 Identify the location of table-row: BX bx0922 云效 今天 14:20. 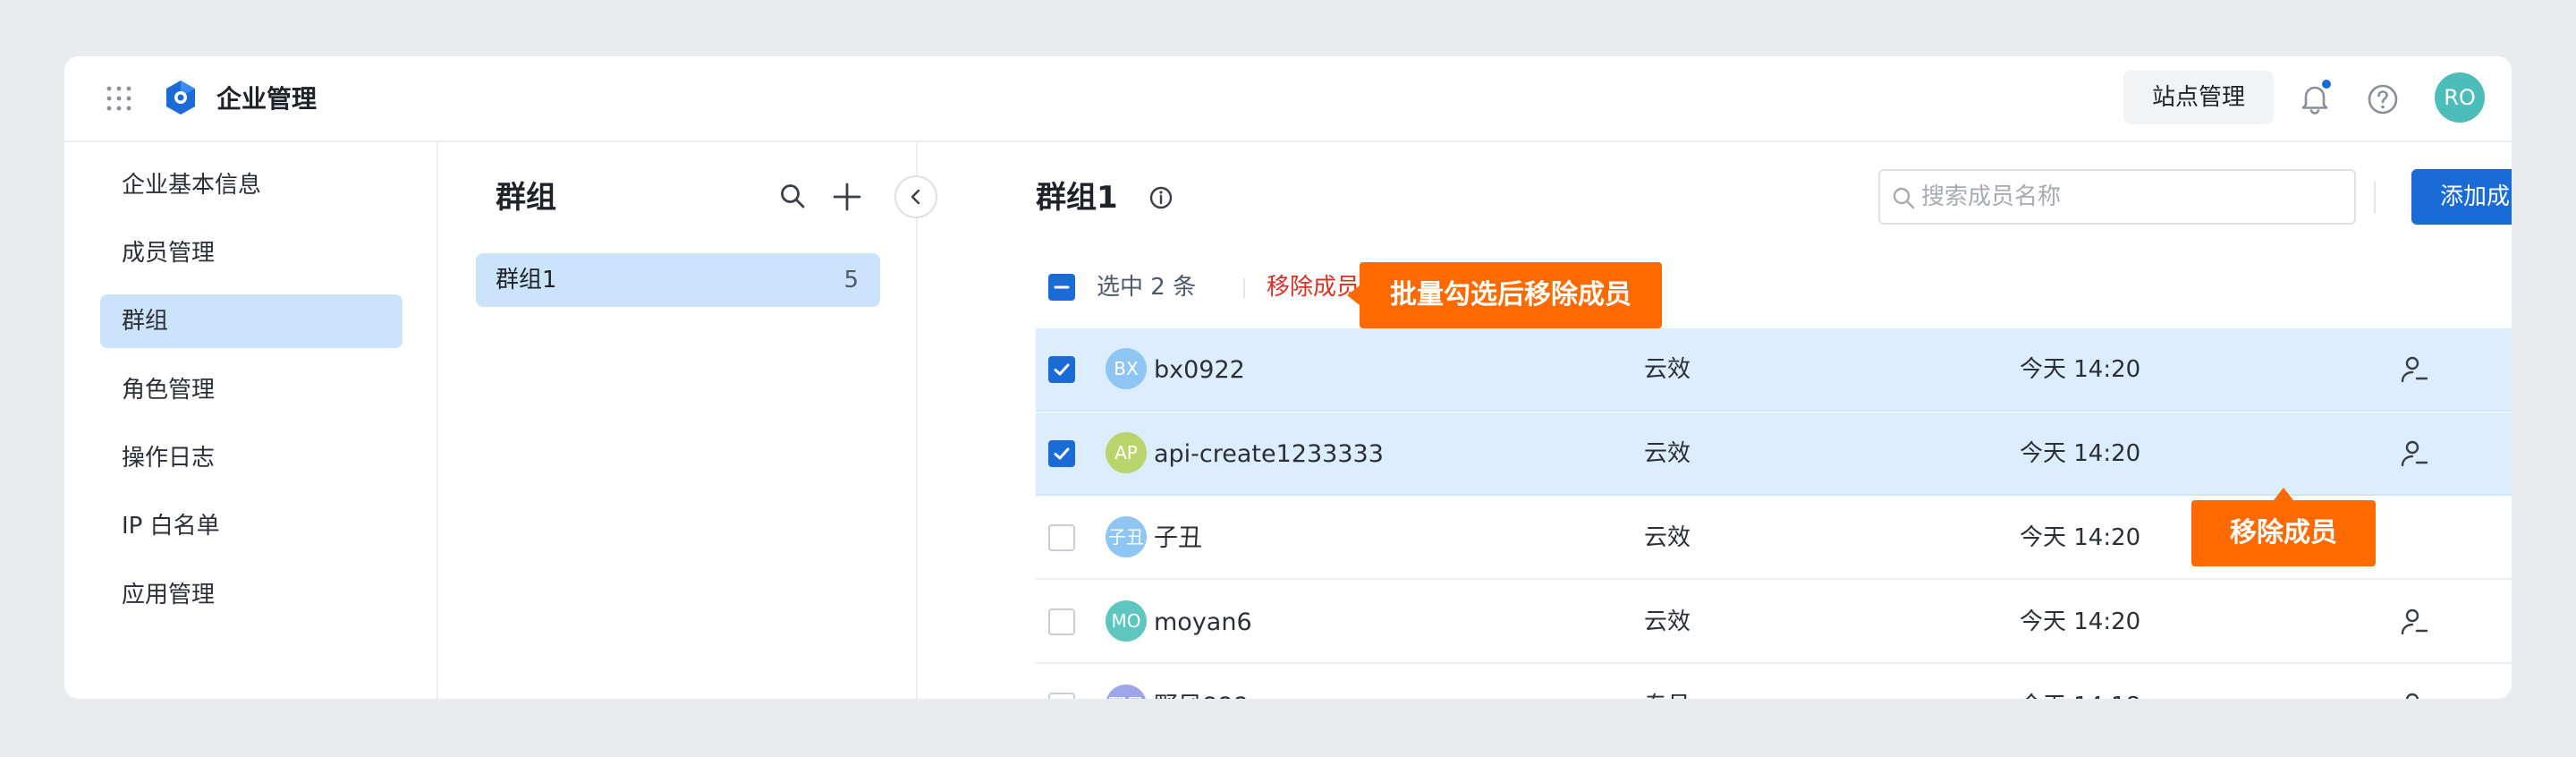
(1774, 370).